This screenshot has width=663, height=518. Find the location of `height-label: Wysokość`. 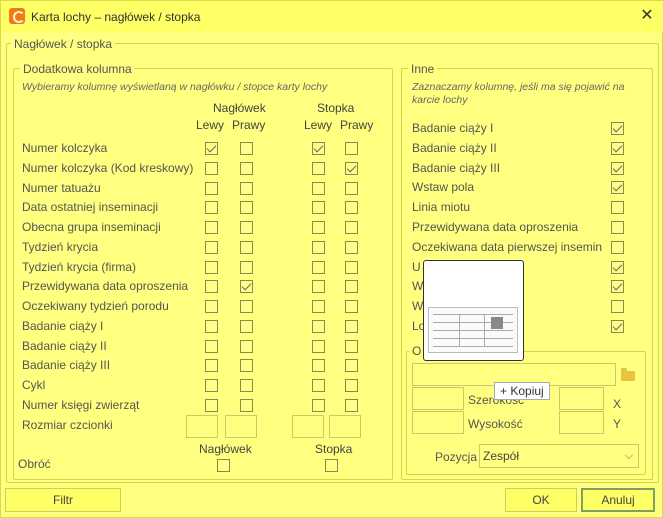

height-label: Wysokość is located at coordinates (495, 424).